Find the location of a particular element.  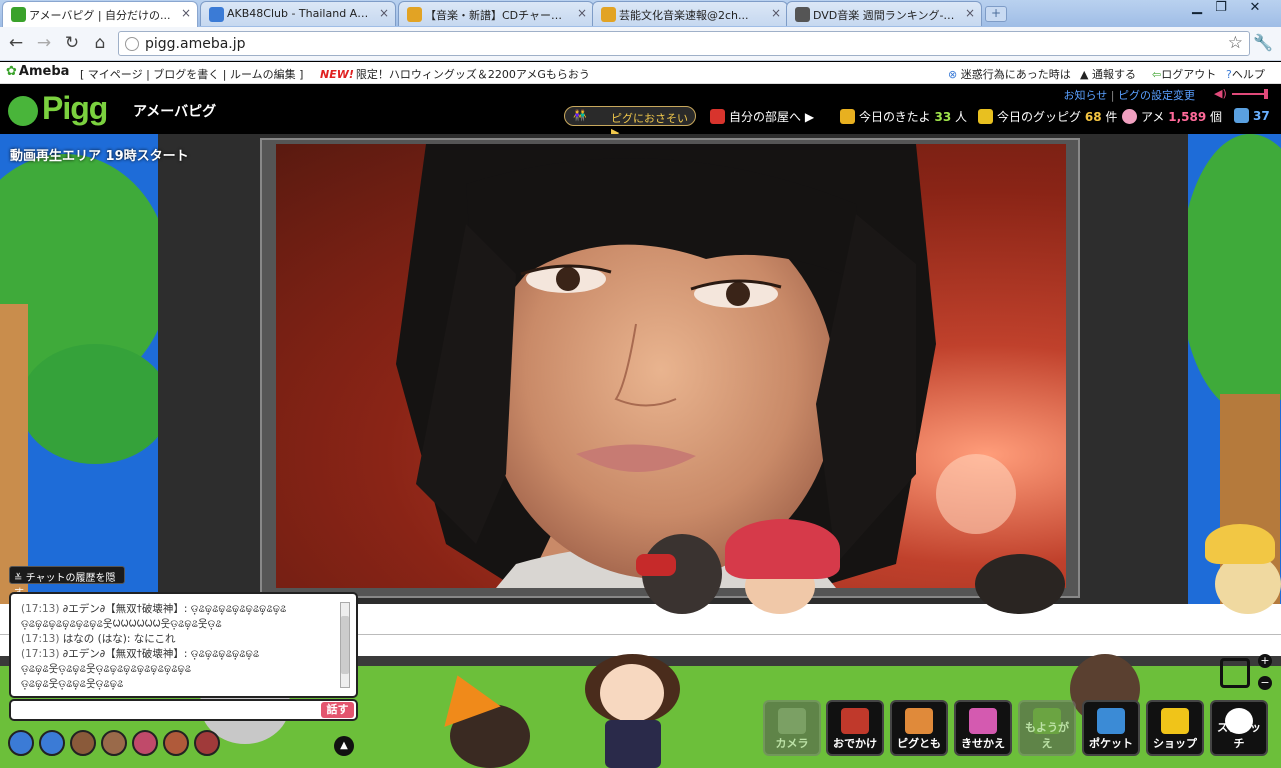

clothes-icon is located at coordinates (983, 721).